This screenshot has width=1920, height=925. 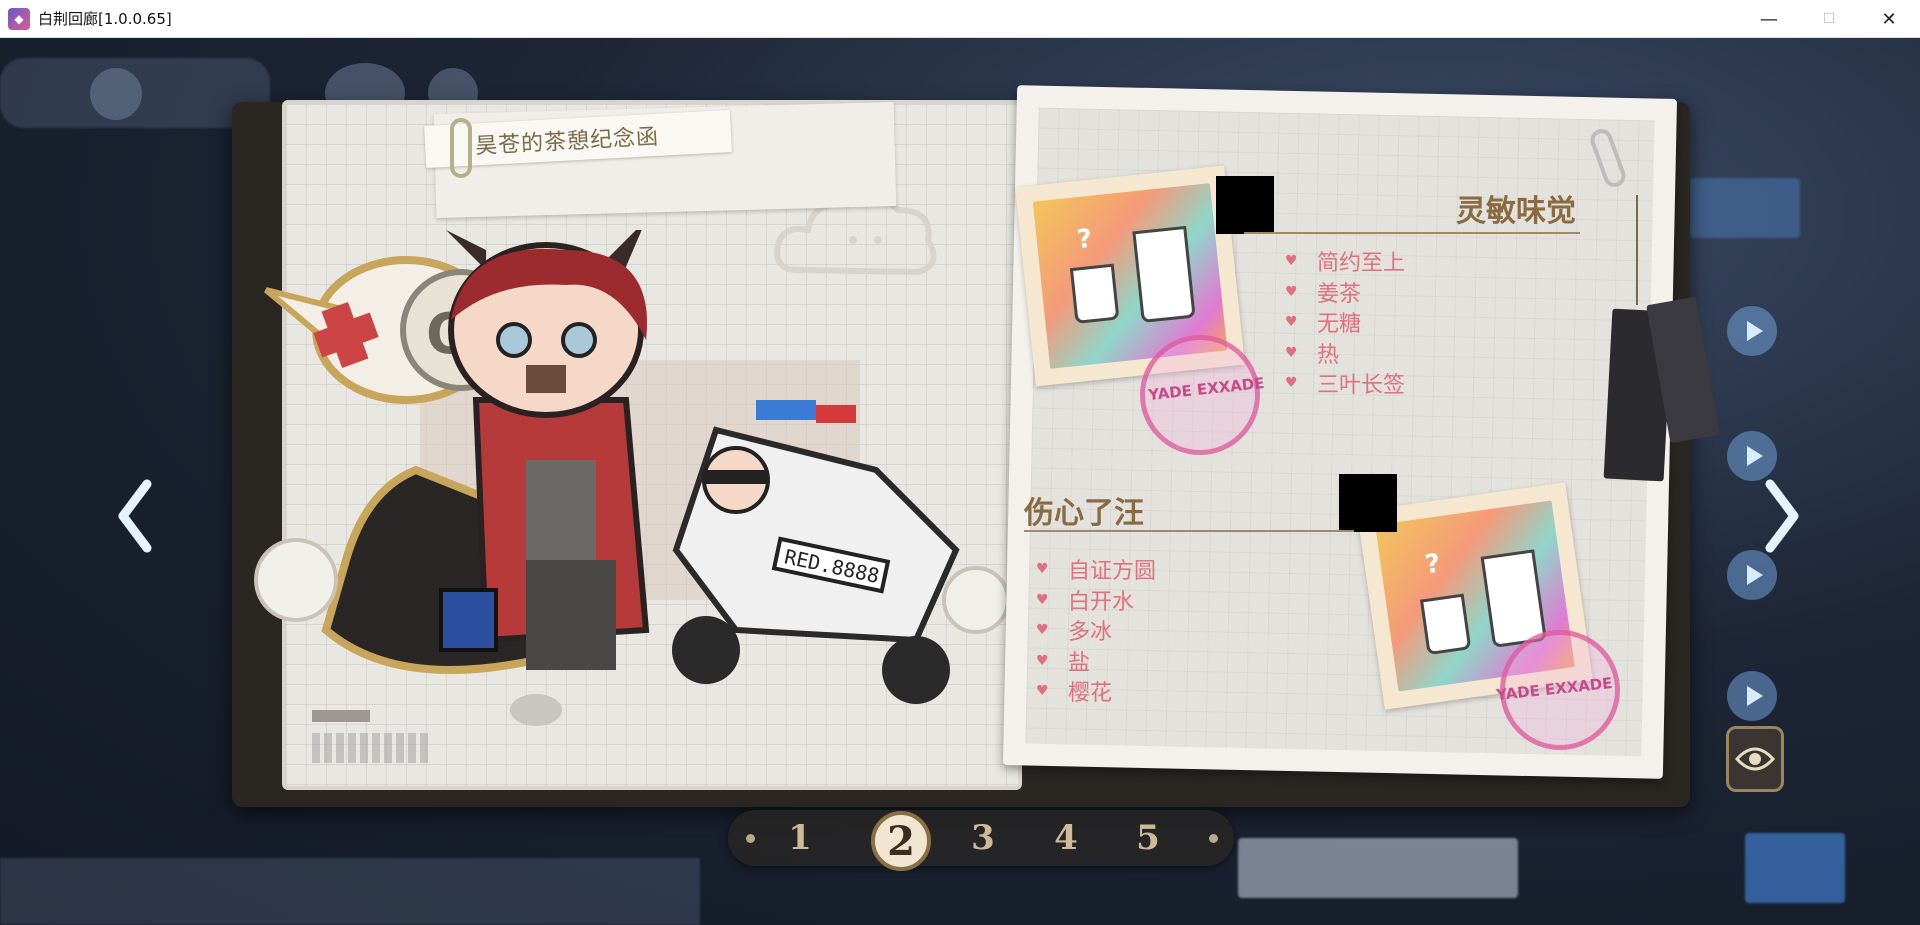 I want to click on blurred-confirm-button, so click(x=1795, y=868).